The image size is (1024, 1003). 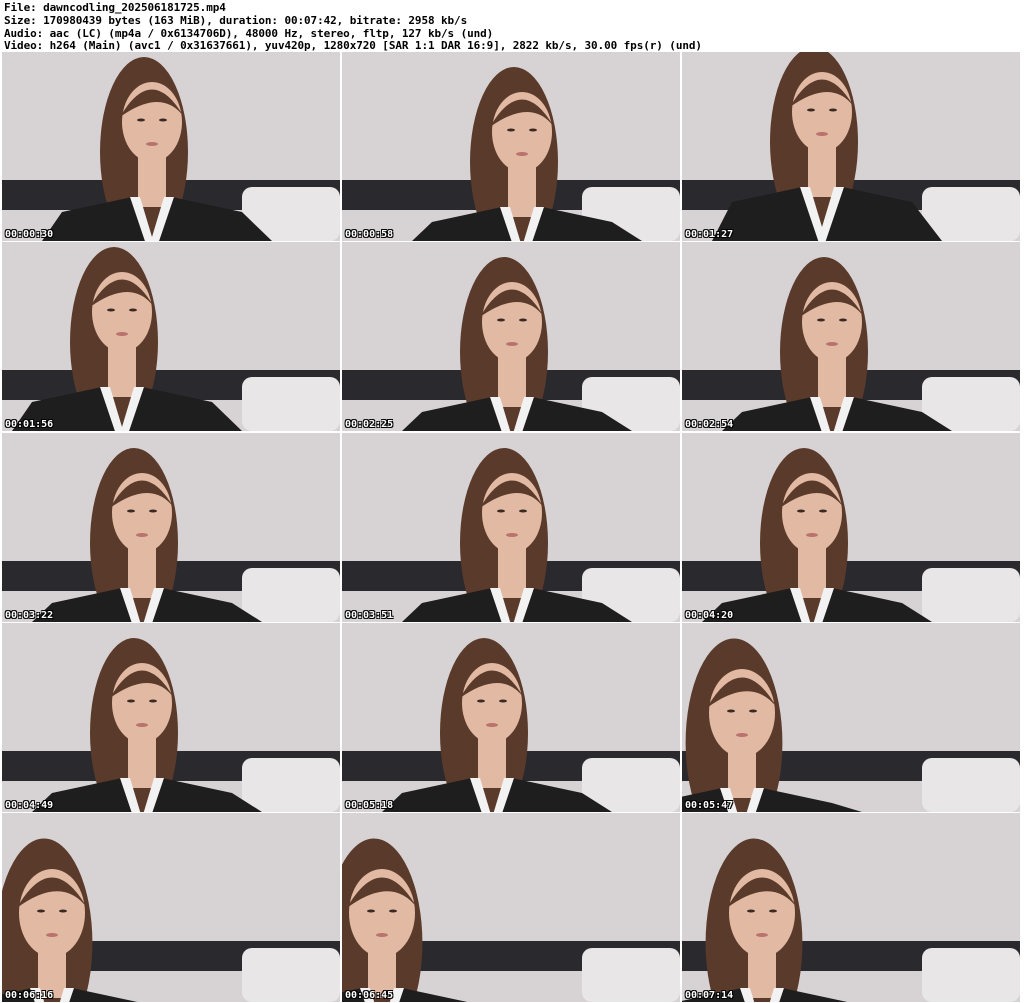 What do you see at coordinates (709, 995) in the screenshot?
I see `thumbnail-timestamp: 00:07:14` at bounding box center [709, 995].